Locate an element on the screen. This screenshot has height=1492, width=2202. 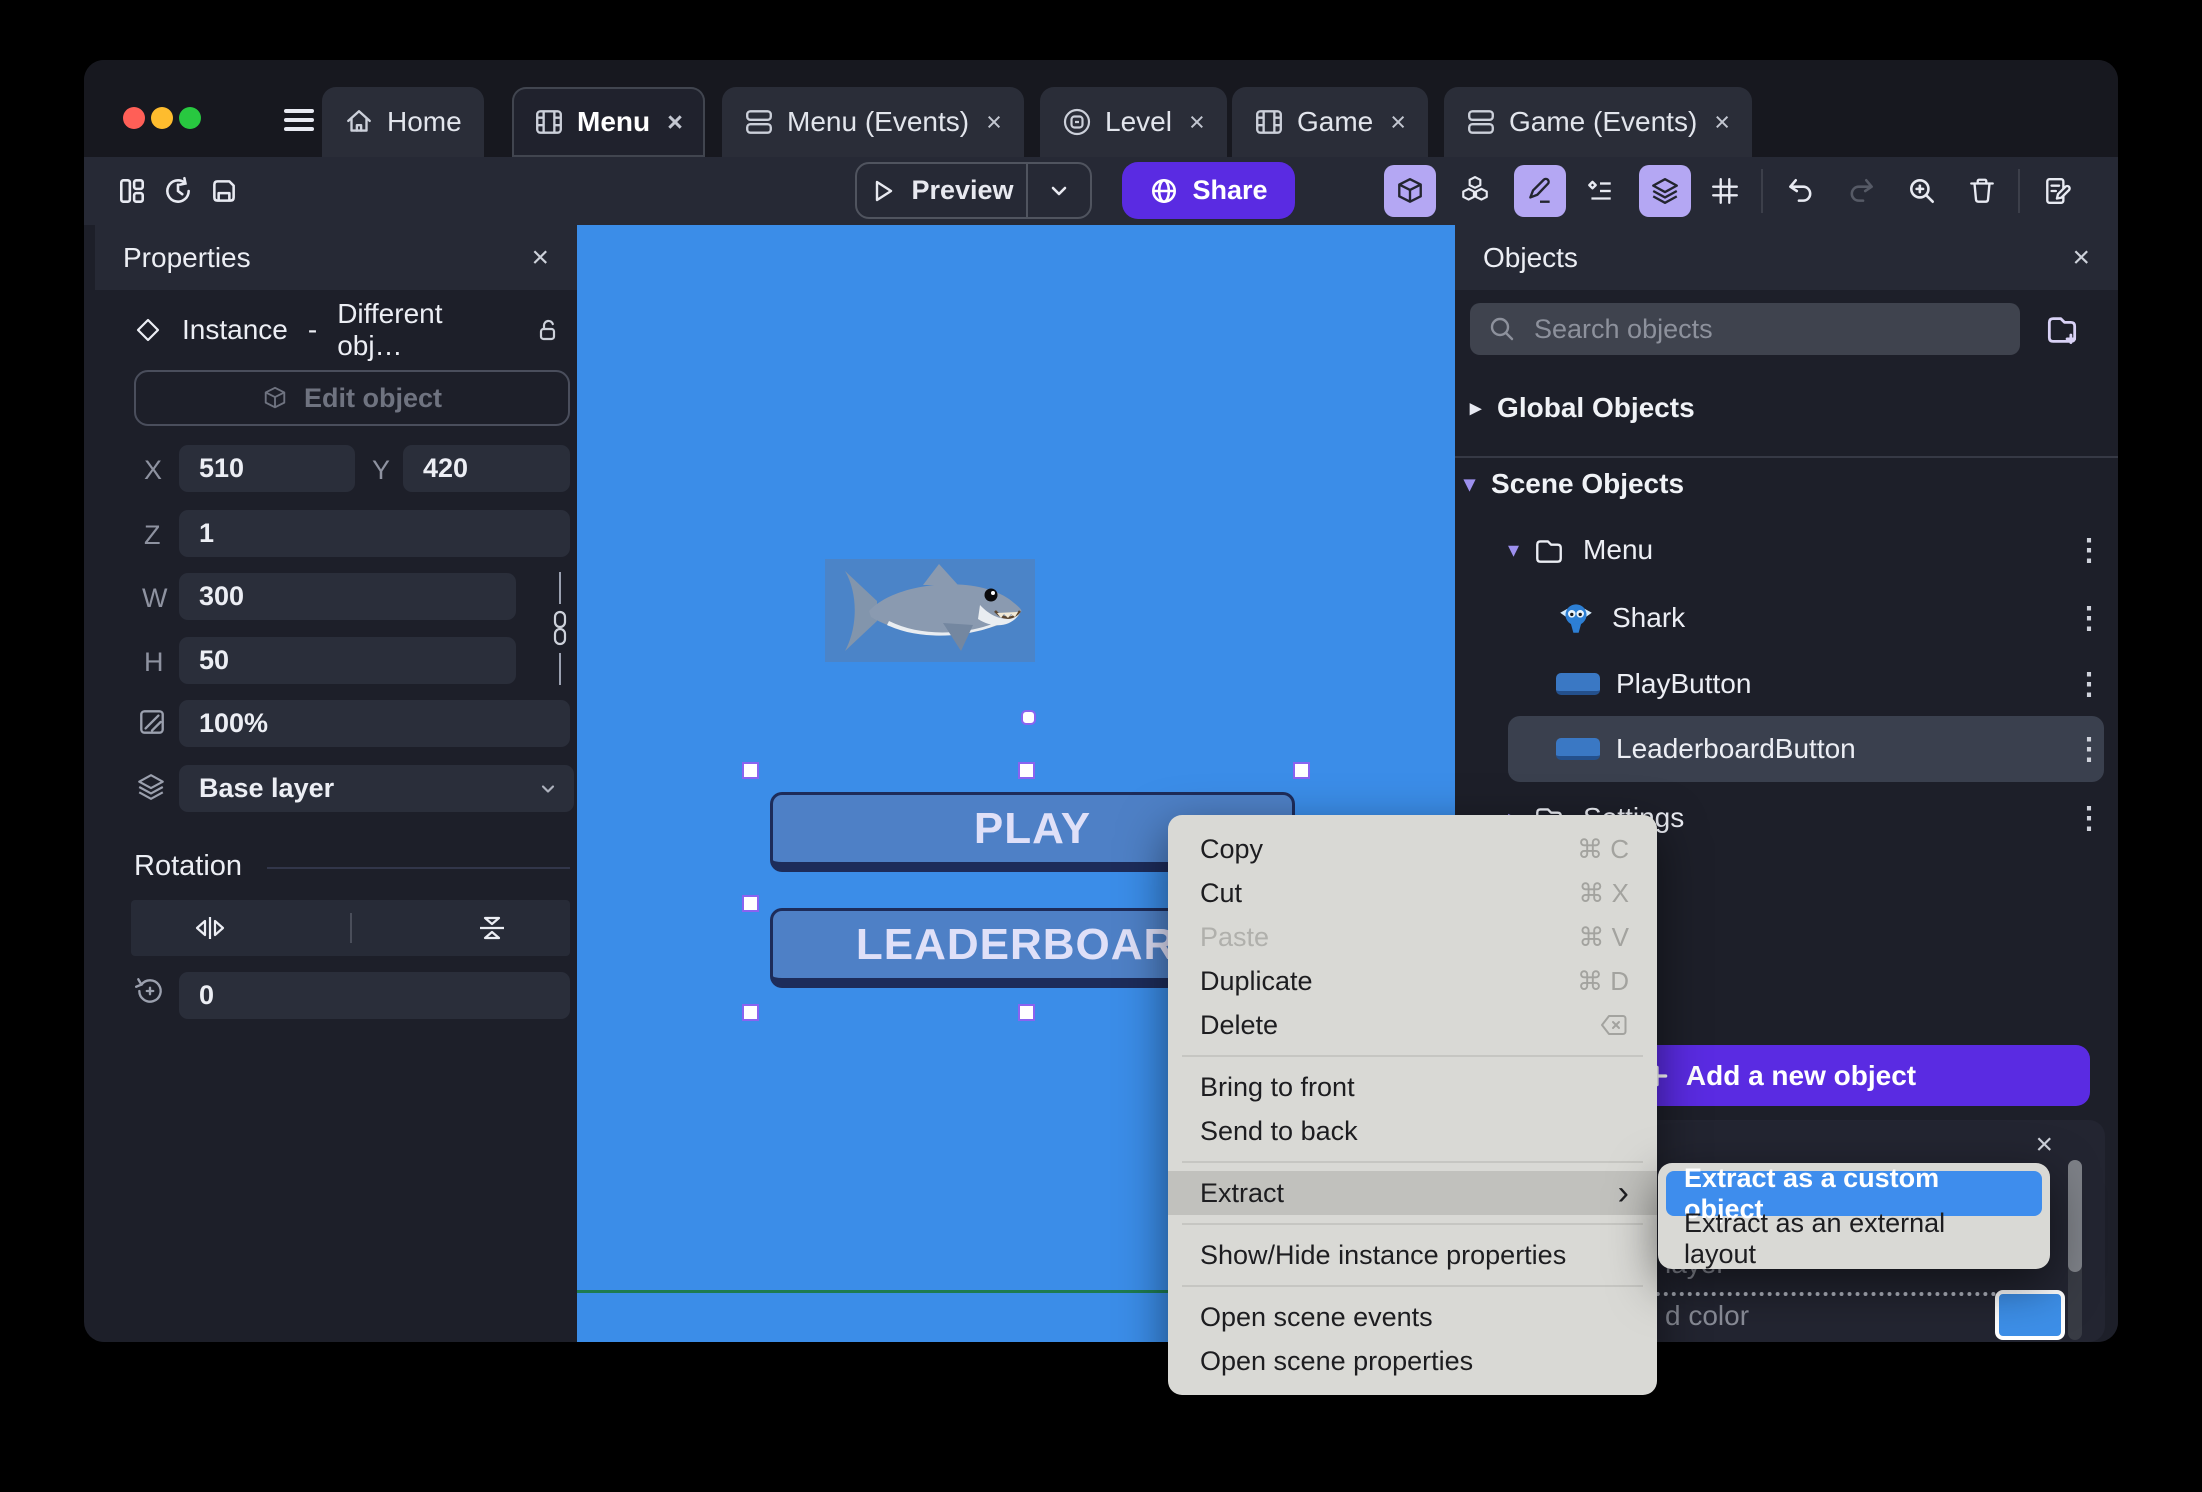
cube-2d-icon is located at coordinates (275, 398).